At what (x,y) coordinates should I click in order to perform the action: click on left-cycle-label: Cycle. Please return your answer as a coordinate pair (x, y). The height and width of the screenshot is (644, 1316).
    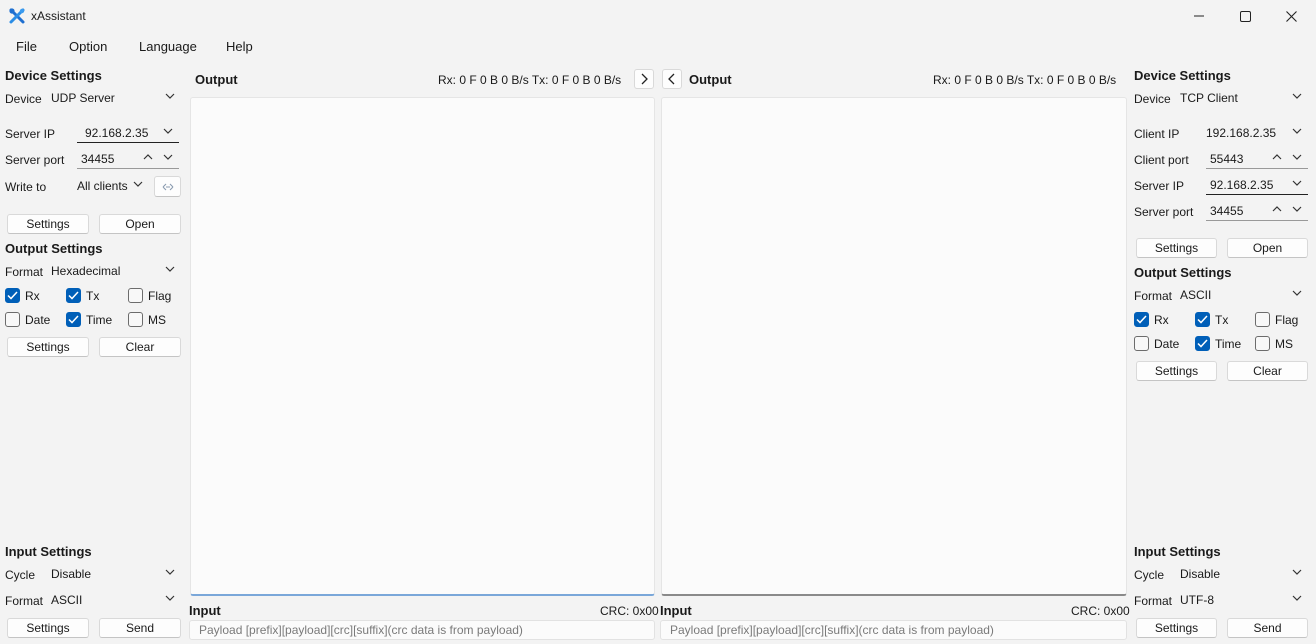
    Looking at the image, I should click on (20, 575).